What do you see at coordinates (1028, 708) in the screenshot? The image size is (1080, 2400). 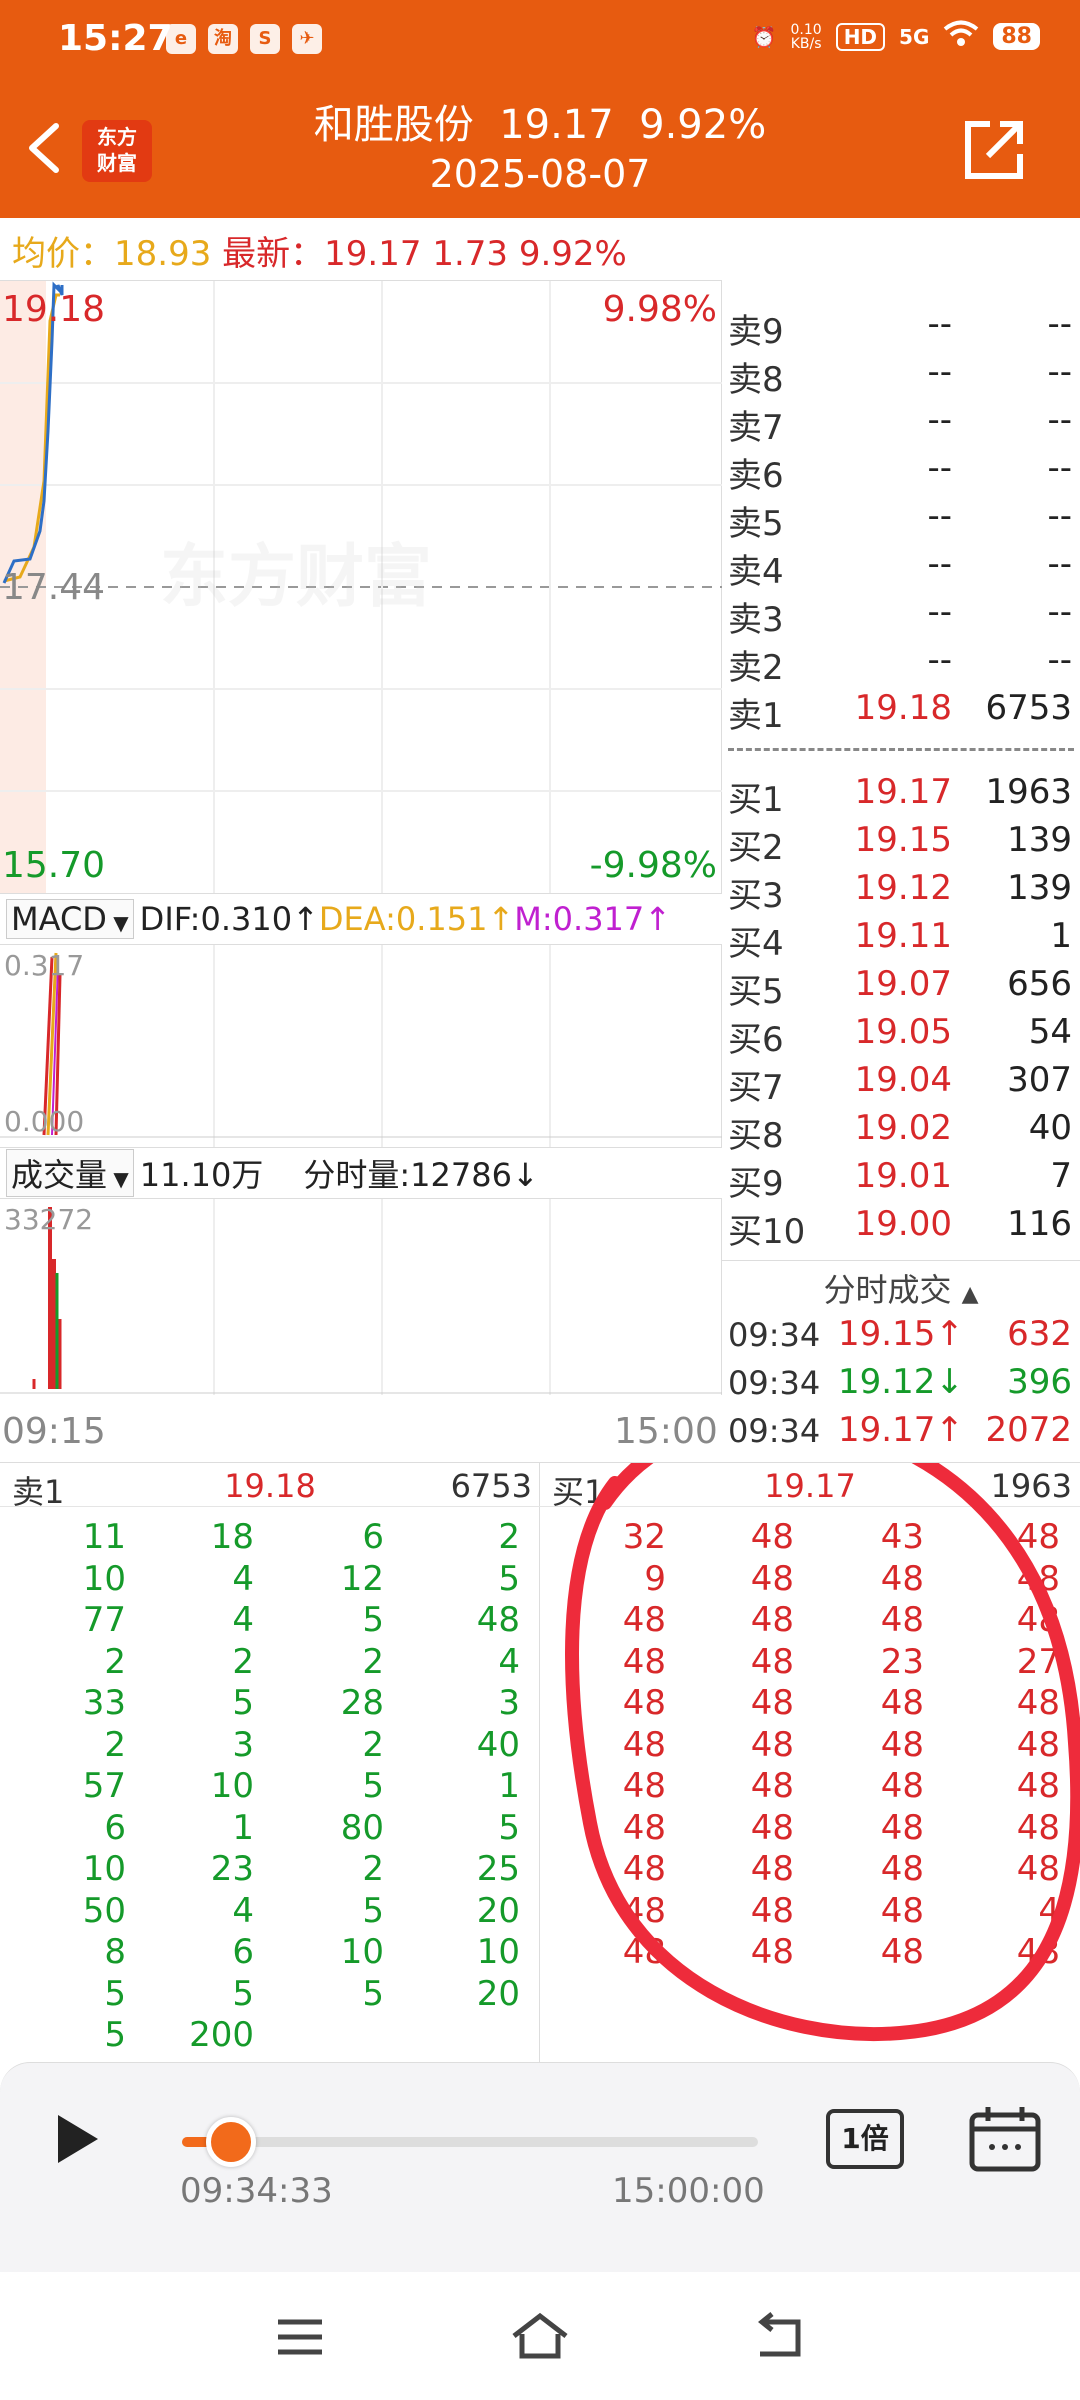 I see `ask-volume: 6753` at bounding box center [1028, 708].